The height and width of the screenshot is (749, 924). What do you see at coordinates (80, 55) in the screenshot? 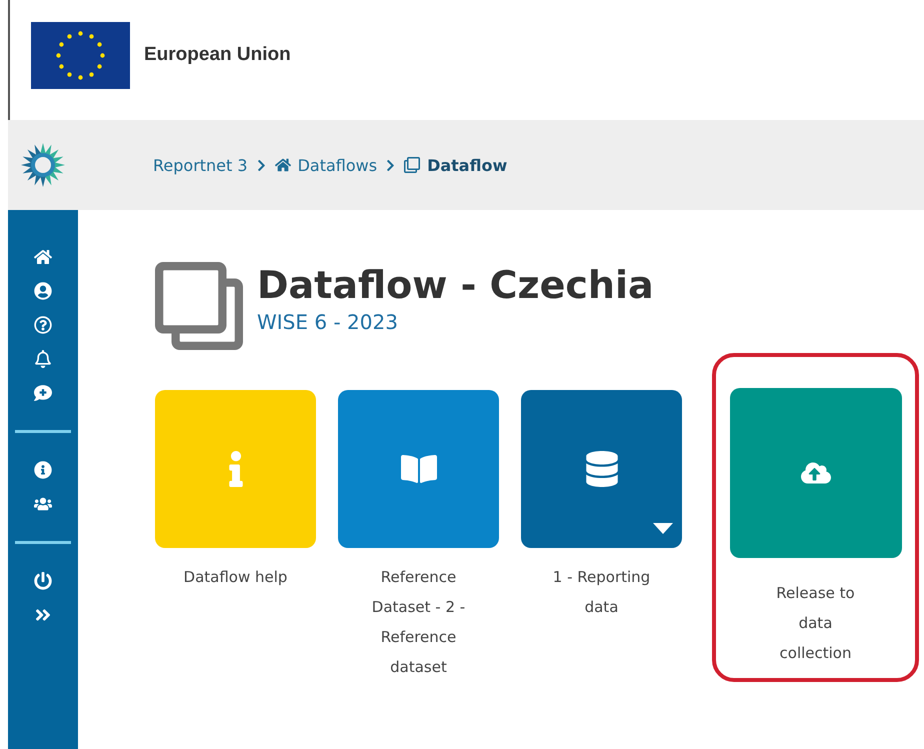
I see `flag-icon` at bounding box center [80, 55].